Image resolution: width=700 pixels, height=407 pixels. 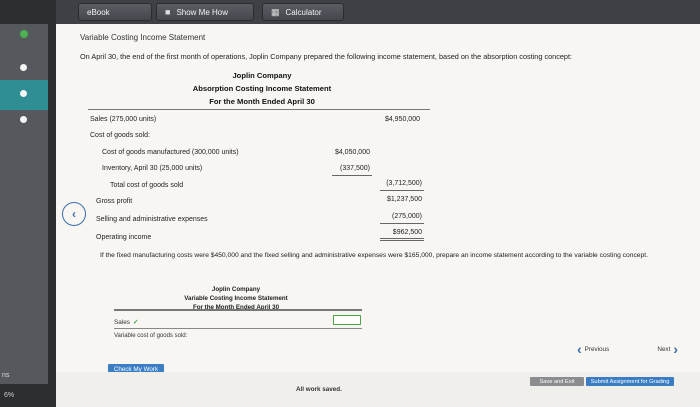 What do you see at coordinates (9, 395) in the screenshot?
I see `zoom-percent: 6%` at bounding box center [9, 395].